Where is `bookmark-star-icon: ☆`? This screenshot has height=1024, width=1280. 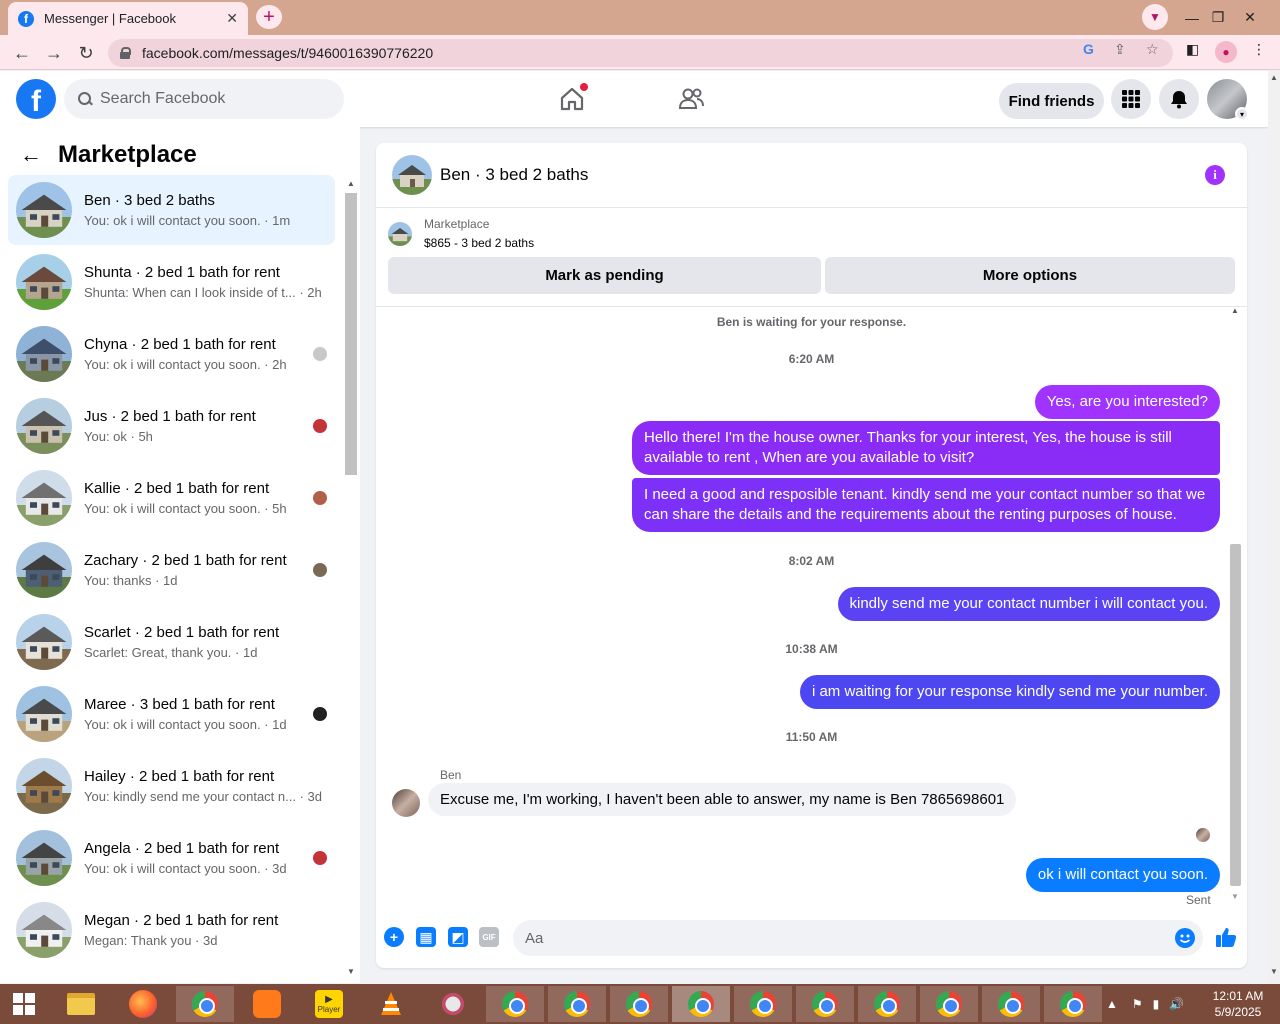 bookmark-star-icon: ☆ is located at coordinates (1152, 49).